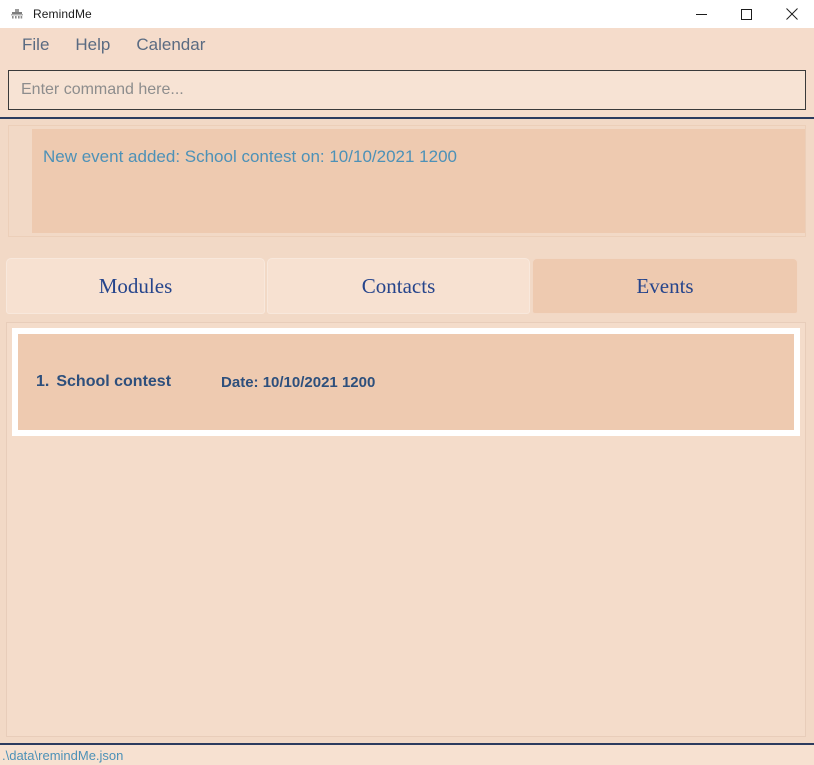 Image resolution: width=814 pixels, height=765 pixels. I want to click on tab-bar: Modules Contacts Events, so click(407, 281).